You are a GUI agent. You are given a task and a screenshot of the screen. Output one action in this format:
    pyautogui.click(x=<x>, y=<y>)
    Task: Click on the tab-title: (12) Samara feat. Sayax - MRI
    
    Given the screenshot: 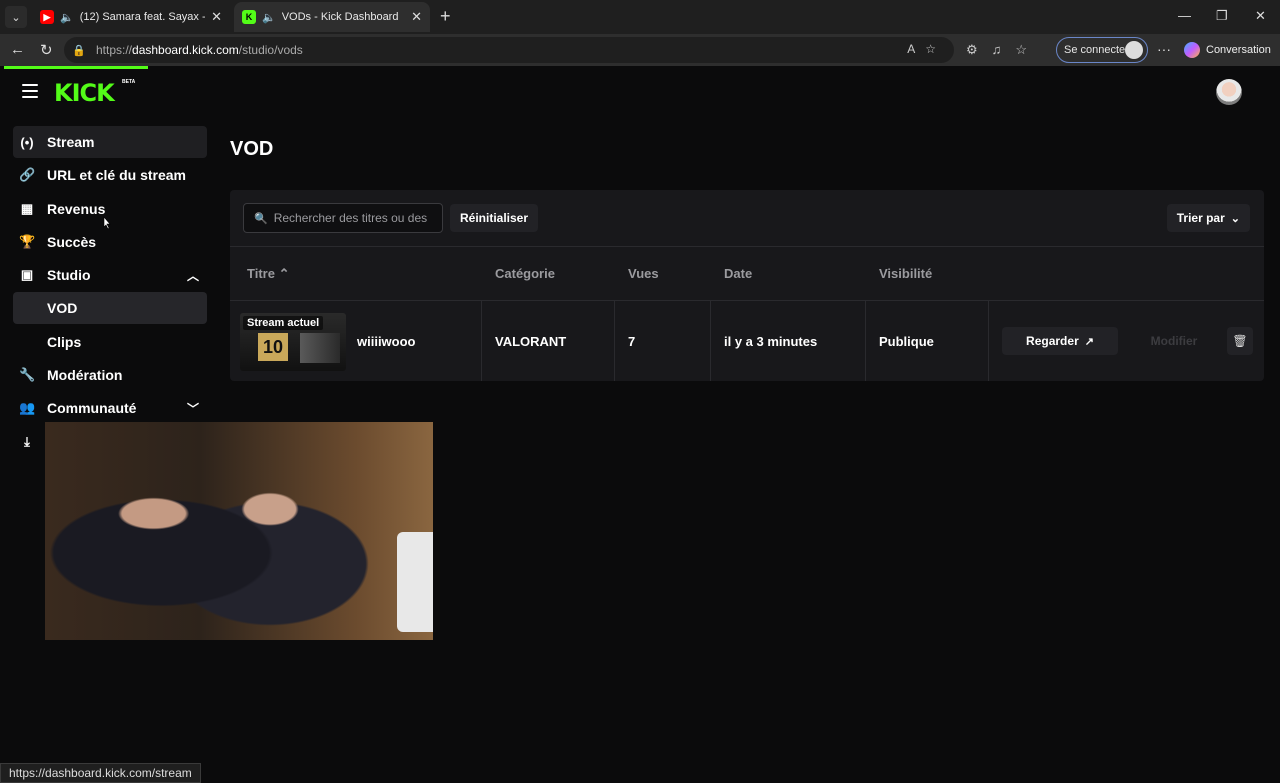 What is the action you would take?
    pyautogui.click(x=142, y=17)
    